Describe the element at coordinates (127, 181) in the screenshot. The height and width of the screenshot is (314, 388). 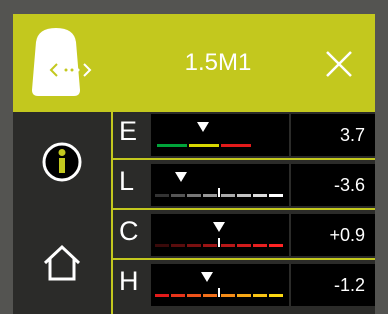
I see `row-letter: L` at that location.